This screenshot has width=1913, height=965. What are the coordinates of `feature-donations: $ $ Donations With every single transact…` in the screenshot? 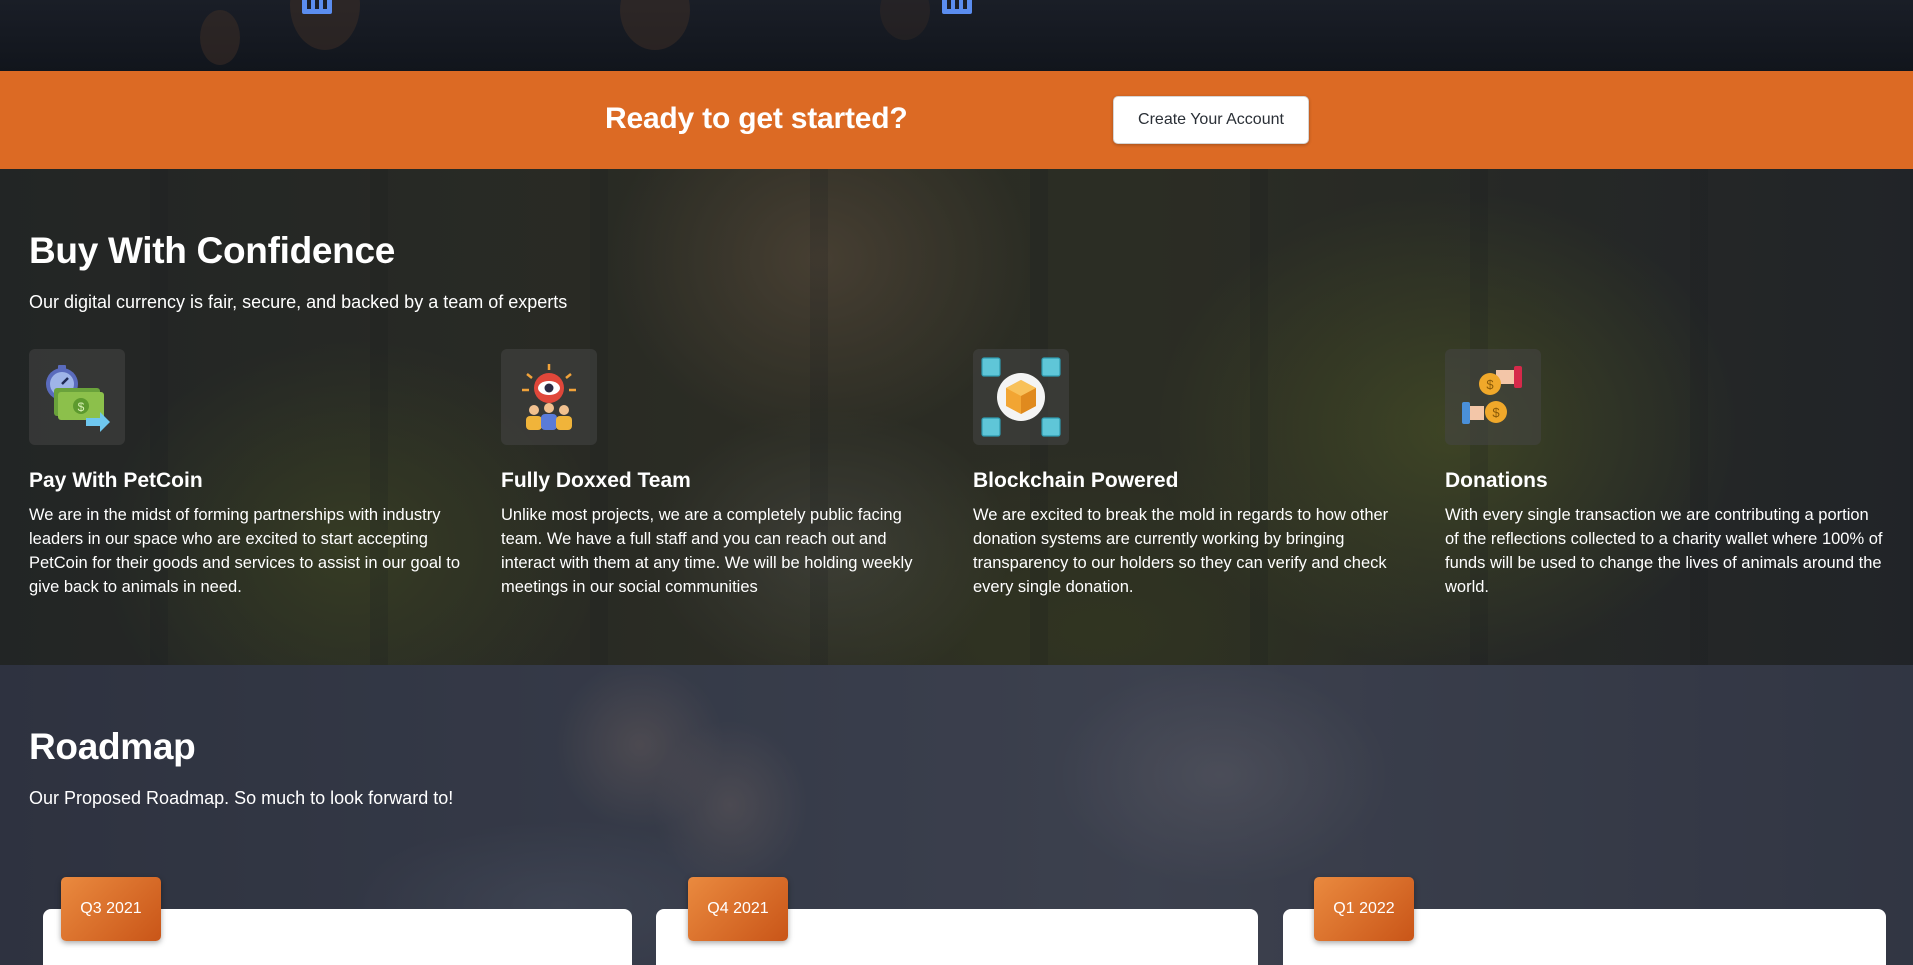 It's located at (1665, 474).